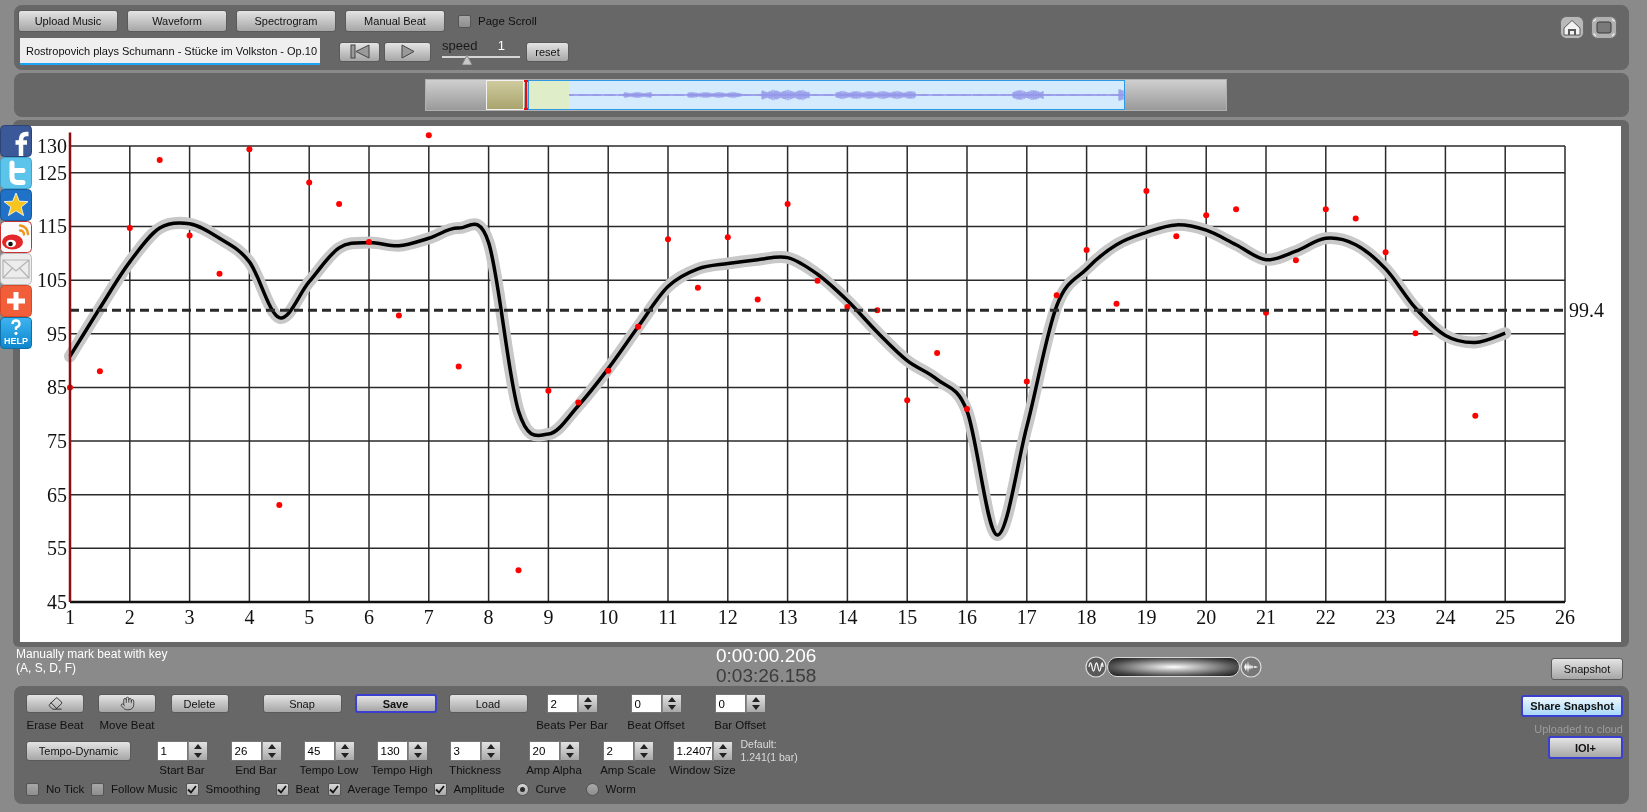 The height and width of the screenshot is (812, 1647). Describe the element at coordinates (608, 617) in the screenshot. I see `x-tick-label: 10` at that location.